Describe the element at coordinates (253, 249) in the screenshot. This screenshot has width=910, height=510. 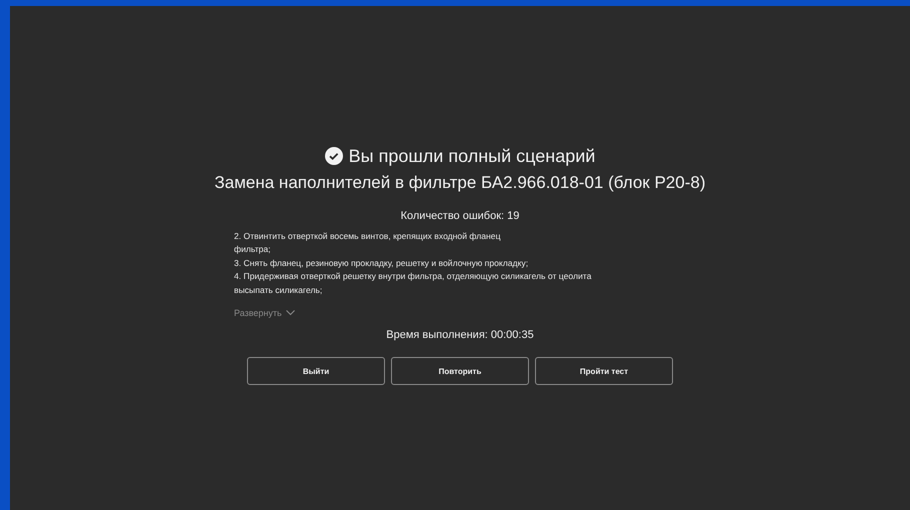
I see `step-text: фильтра;` at that location.